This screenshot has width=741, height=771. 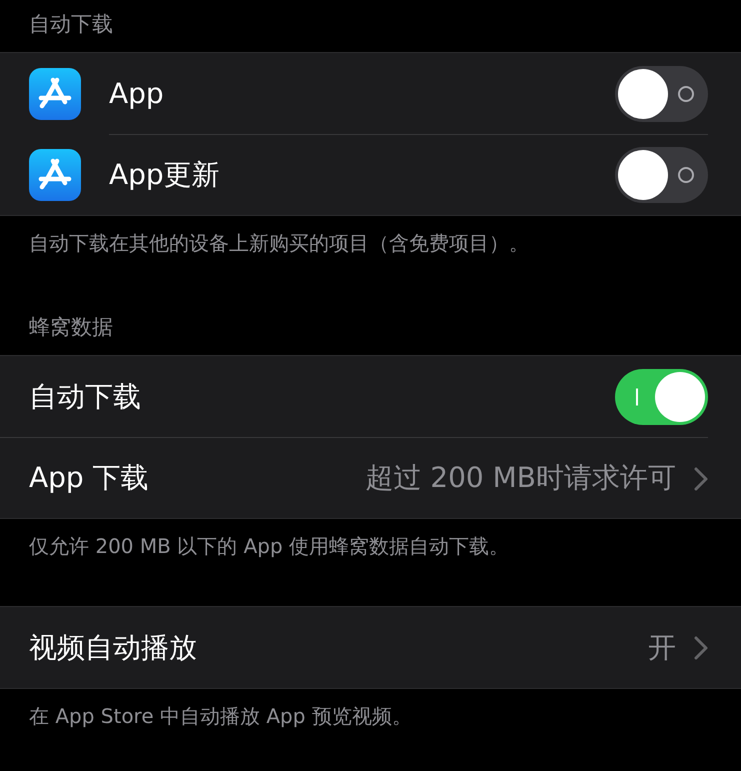 I want to click on section-header: 自动下载, so click(x=71, y=24).